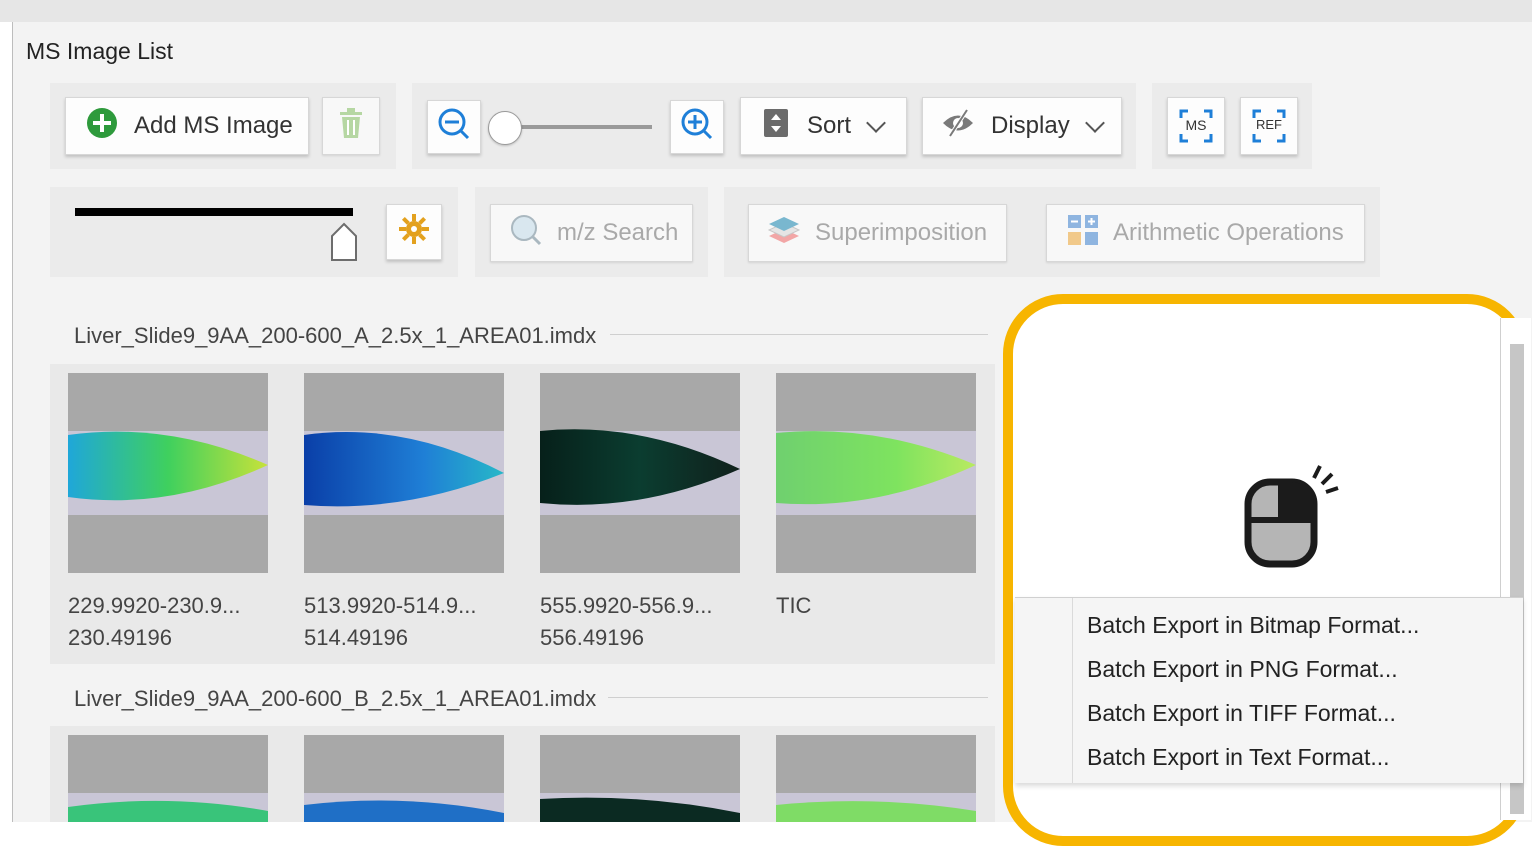 This screenshot has height=854, width=1532. Describe the element at coordinates (829, 125) in the screenshot. I see `sort-label: Sort` at that location.